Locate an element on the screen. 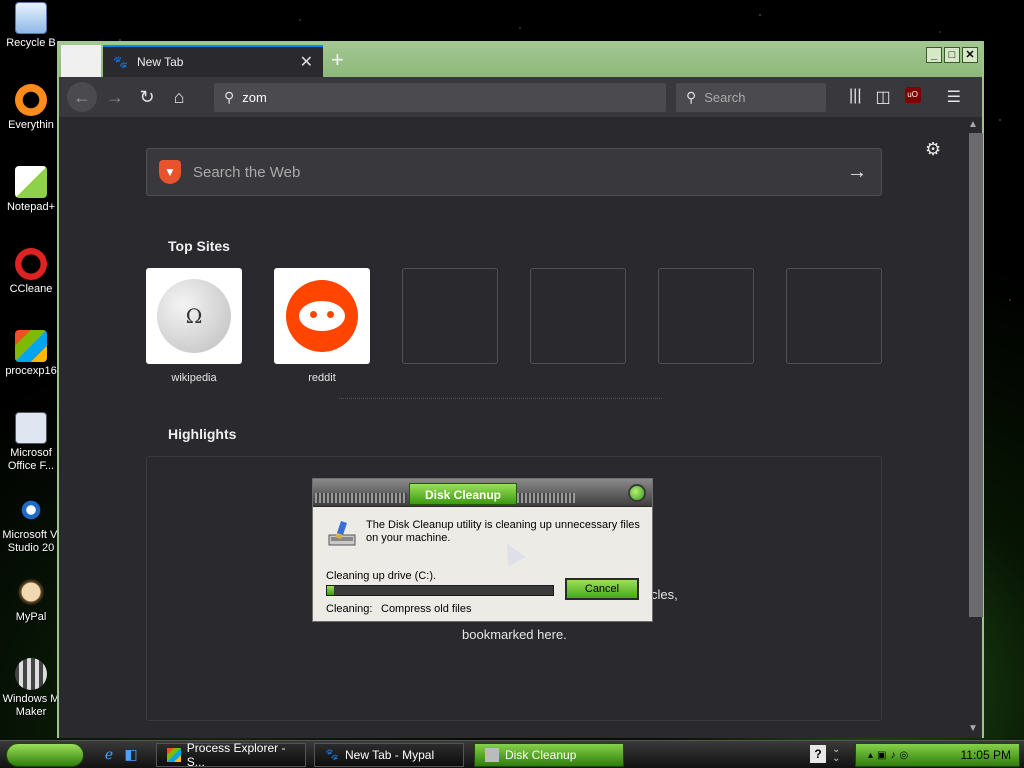  desktop-icon-label: MyPal is located at coordinates (31, 617).